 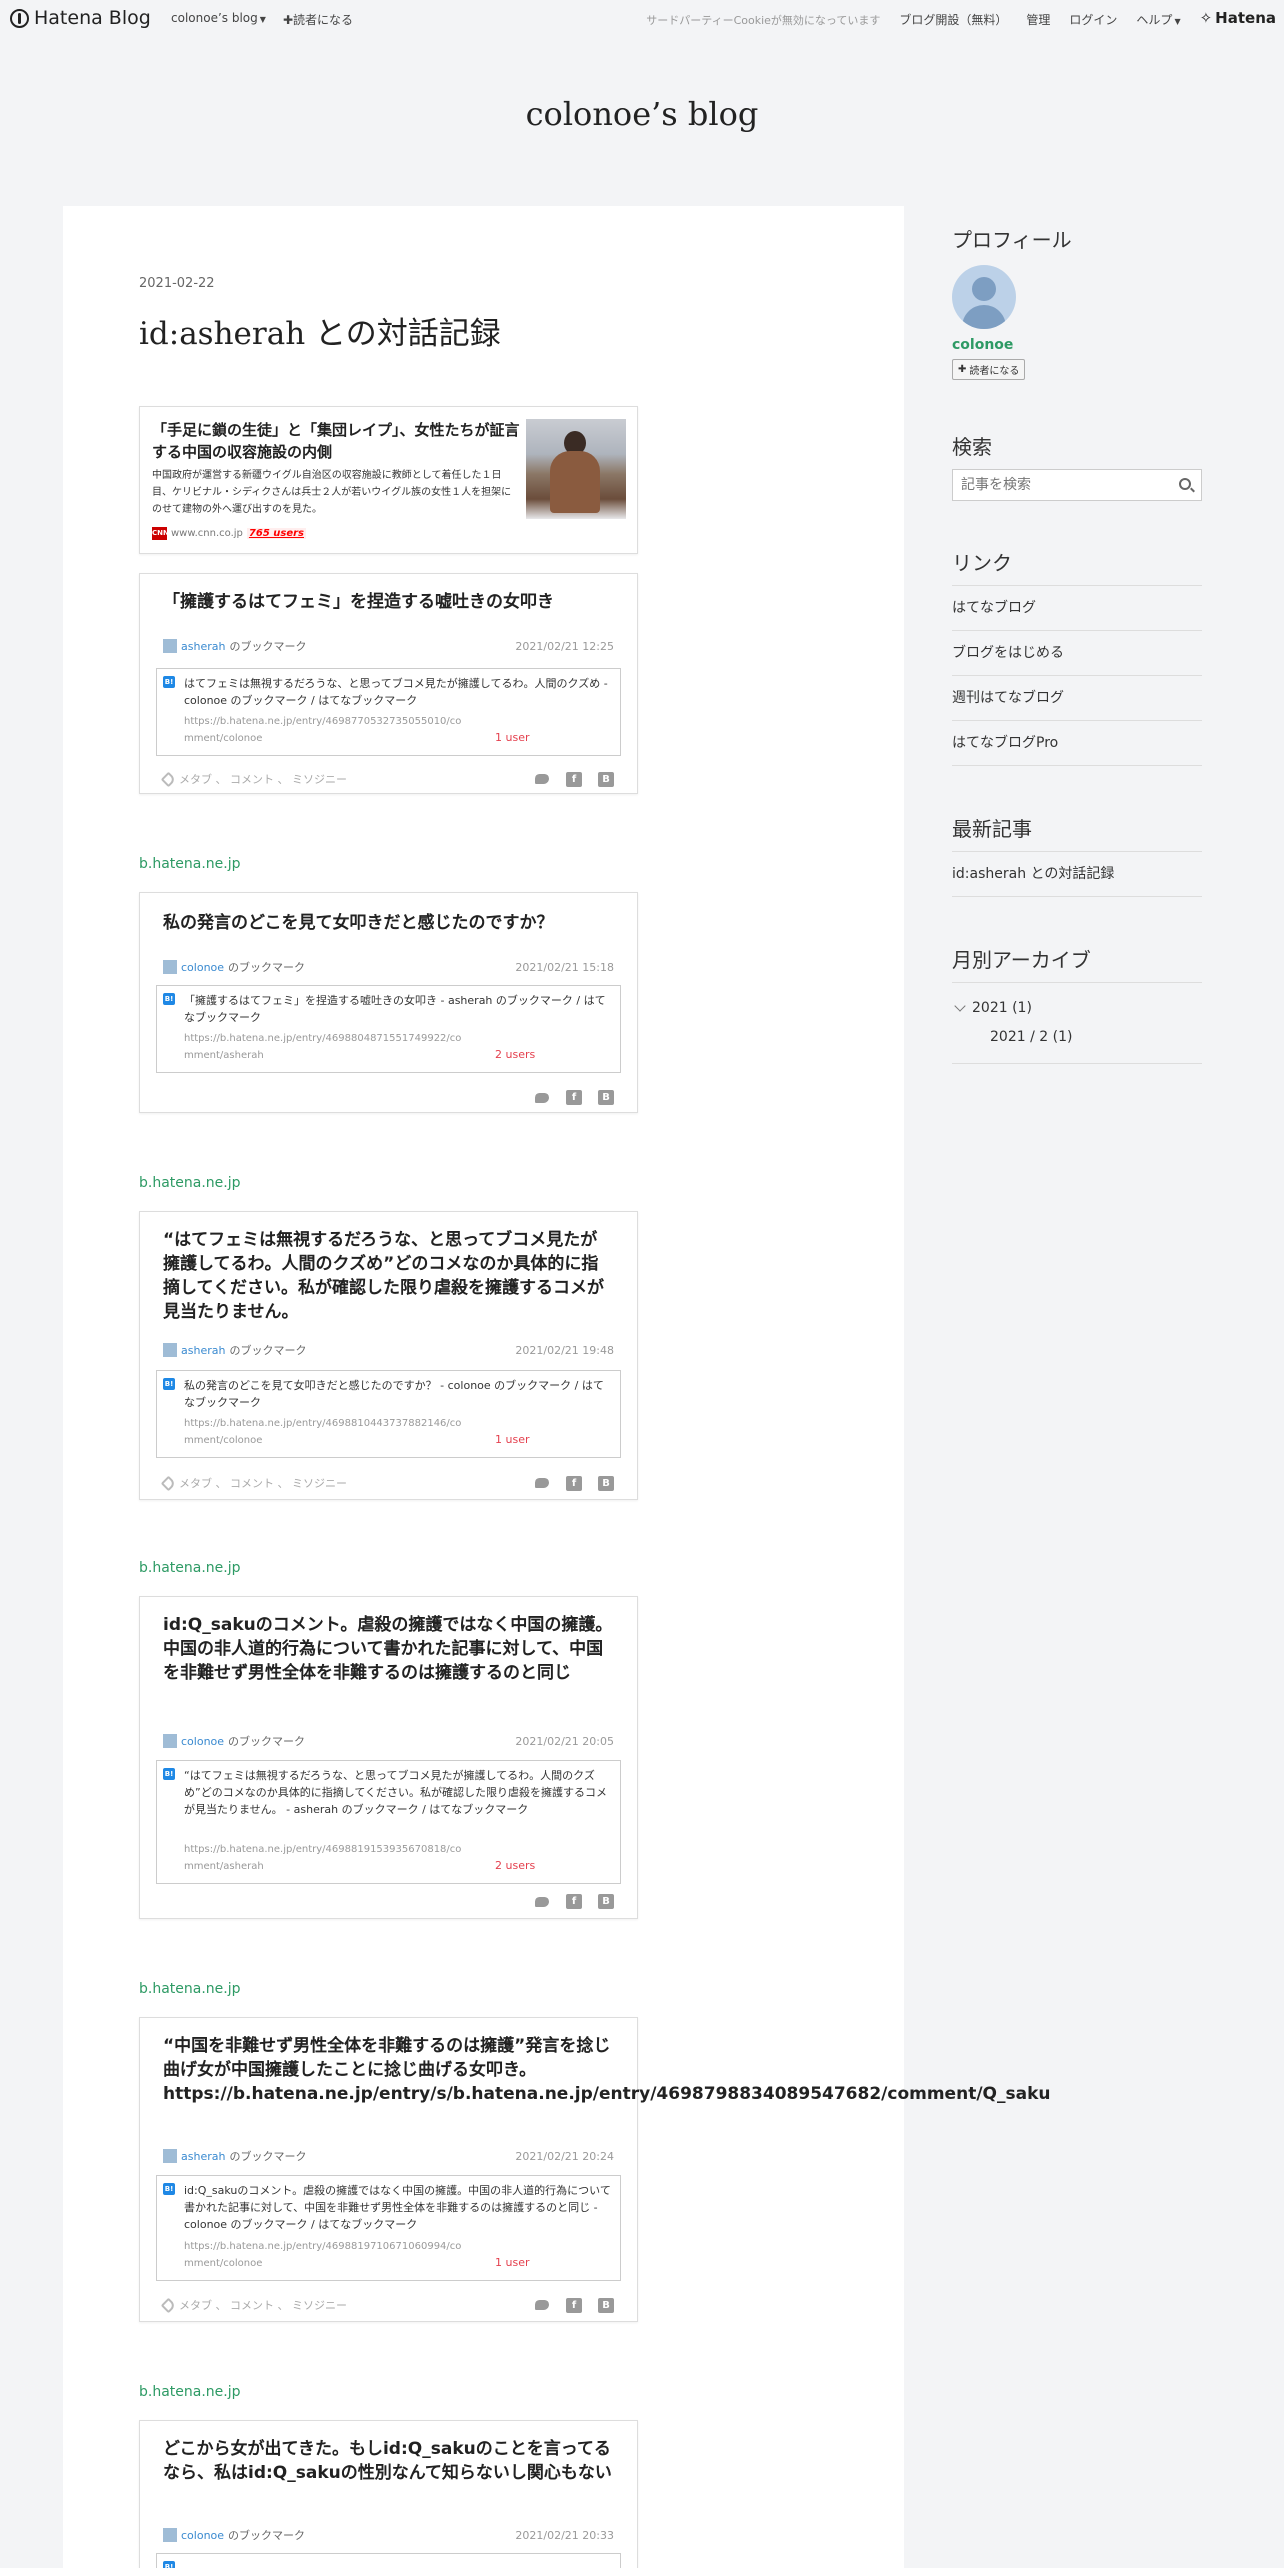 What do you see at coordinates (218, 18) in the screenshot?
I see `blog-menu-dropdown: colonoe’s blog ▼` at bounding box center [218, 18].